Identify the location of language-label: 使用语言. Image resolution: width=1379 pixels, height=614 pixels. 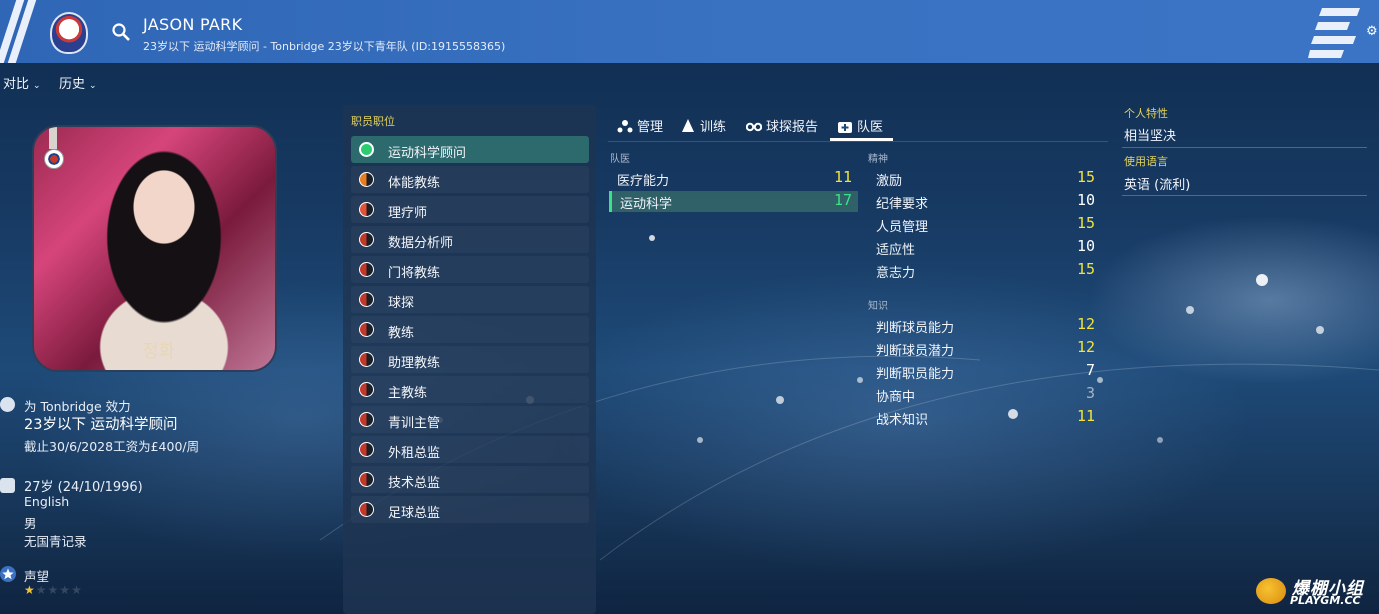
(1146, 161).